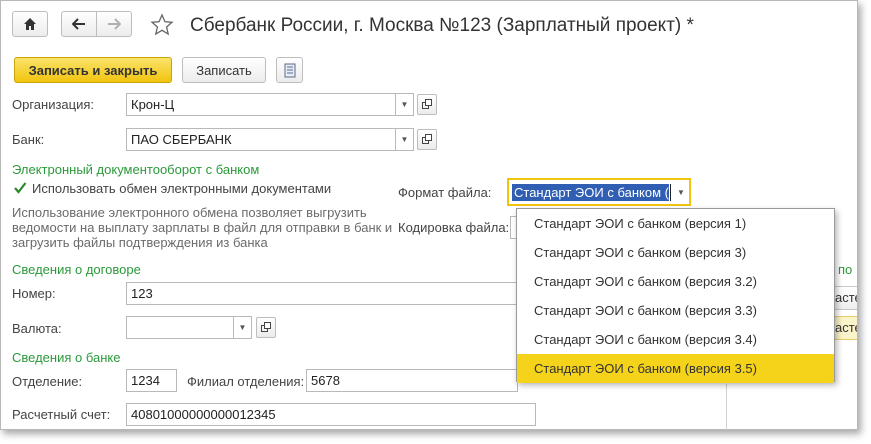 The image size is (871, 444). Describe the element at coordinates (76, 269) in the screenshot. I see `contract-section-title: Сведения о договоре` at that location.